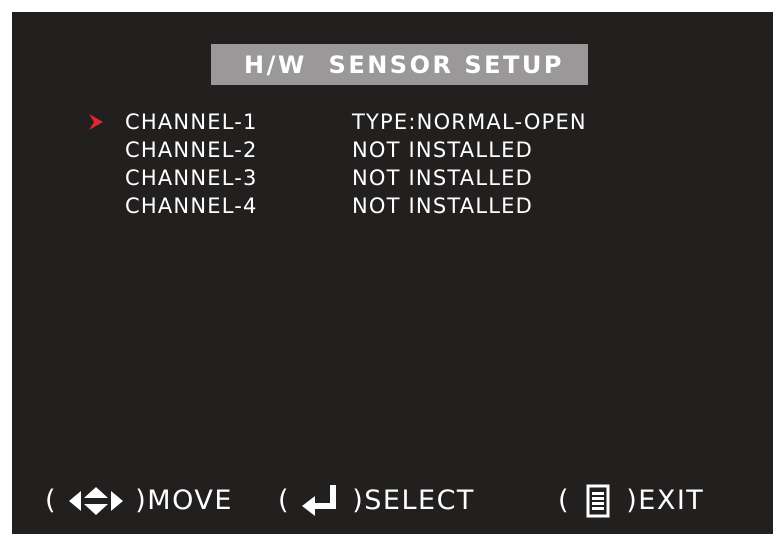  What do you see at coordinates (190, 500) in the screenshot?
I see `move-label: MOVE` at bounding box center [190, 500].